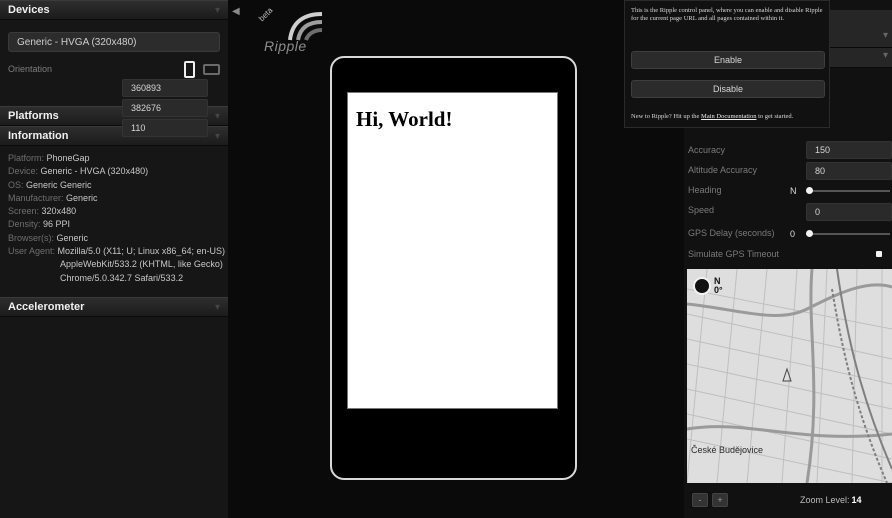 This screenshot has width=892, height=518. I want to click on device-select: Generic - HVGA (320x480), so click(114, 42).